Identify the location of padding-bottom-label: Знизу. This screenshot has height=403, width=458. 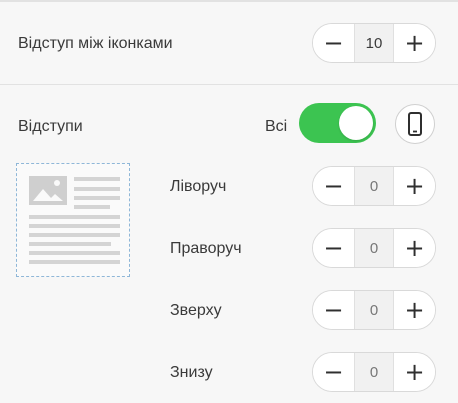
(191, 372).